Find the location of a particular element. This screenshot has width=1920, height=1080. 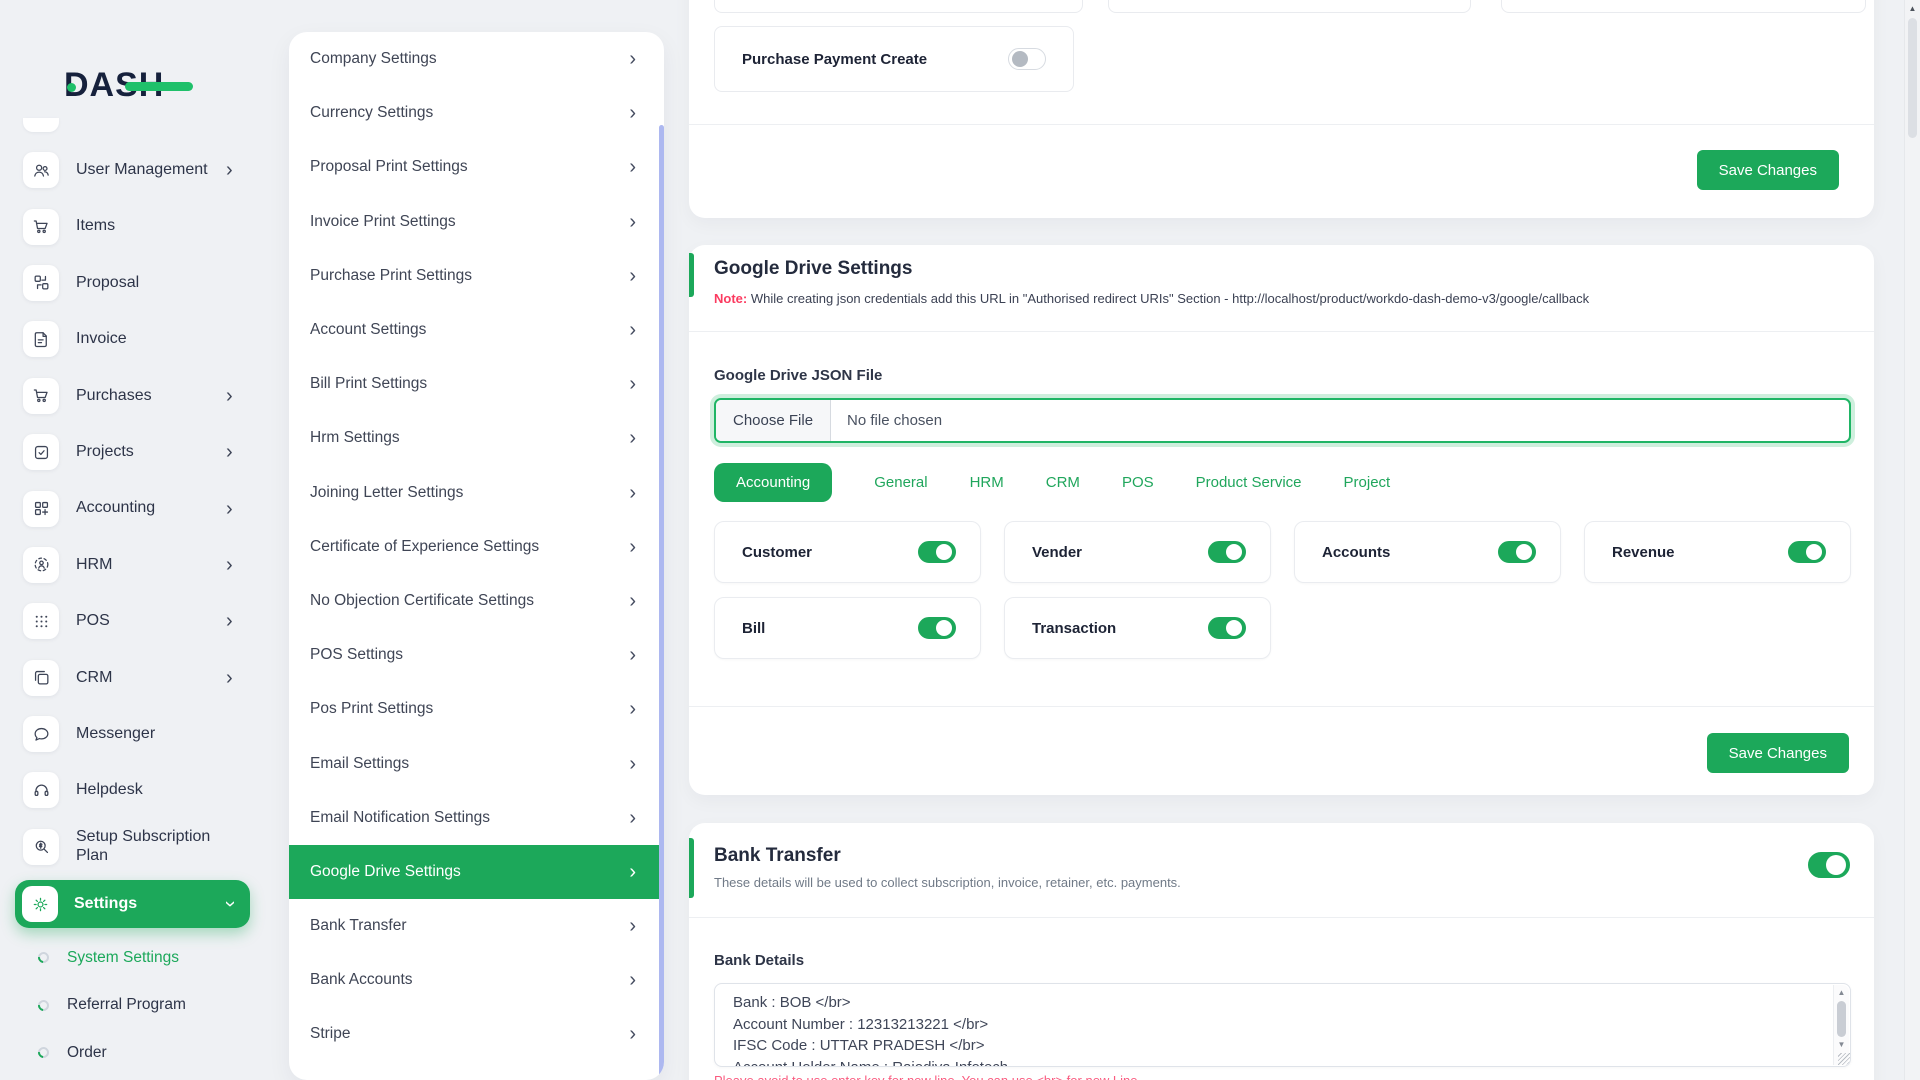

logo-dash-bar is located at coordinates (159, 86).